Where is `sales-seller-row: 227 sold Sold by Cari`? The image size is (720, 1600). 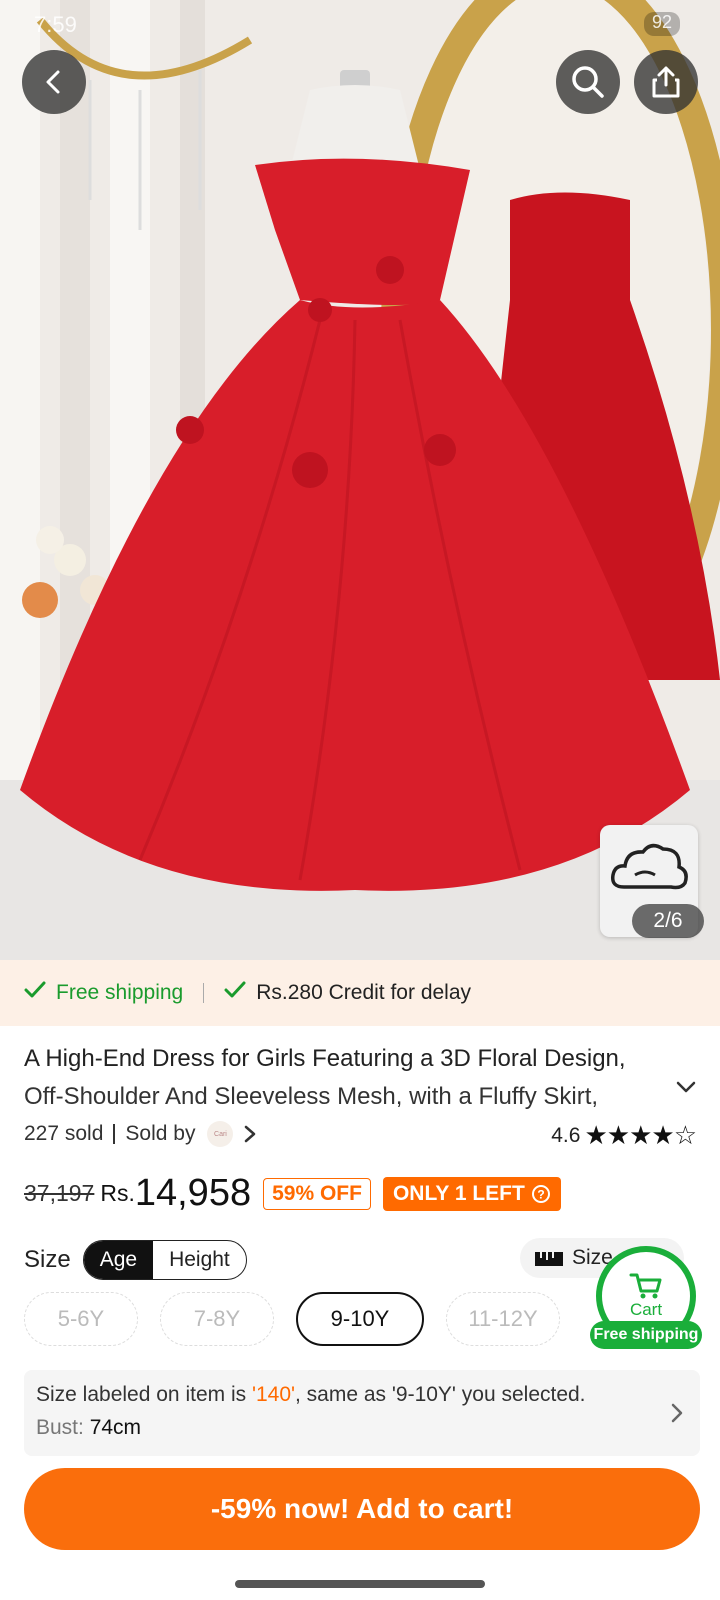 sales-seller-row: 227 sold Sold by Cari is located at coordinates (140, 1134).